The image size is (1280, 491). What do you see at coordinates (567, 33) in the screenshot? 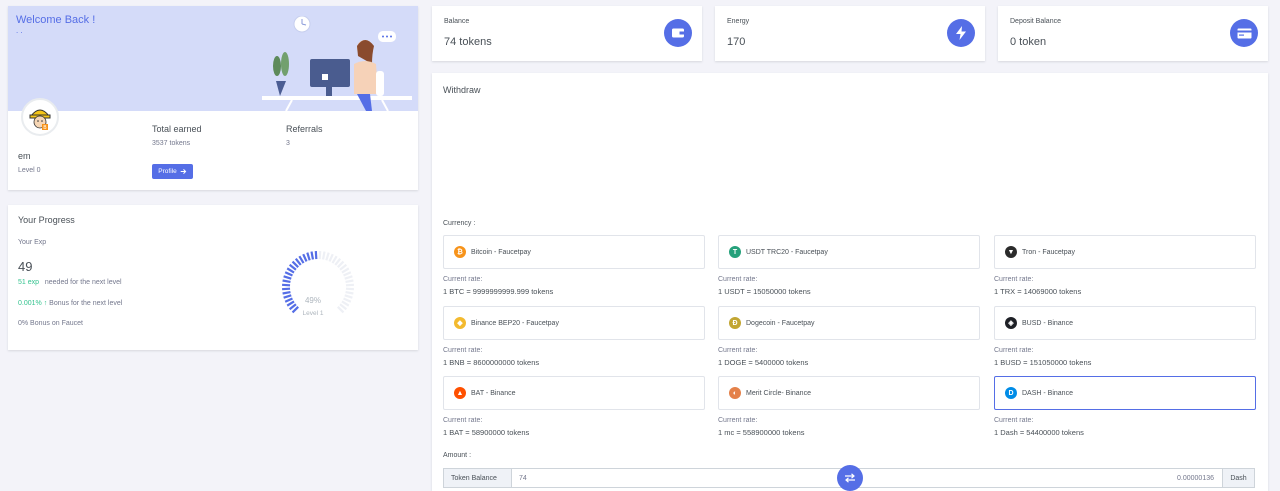
I see `balance-card: Balance 74 tokens` at bounding box center [567, 33].